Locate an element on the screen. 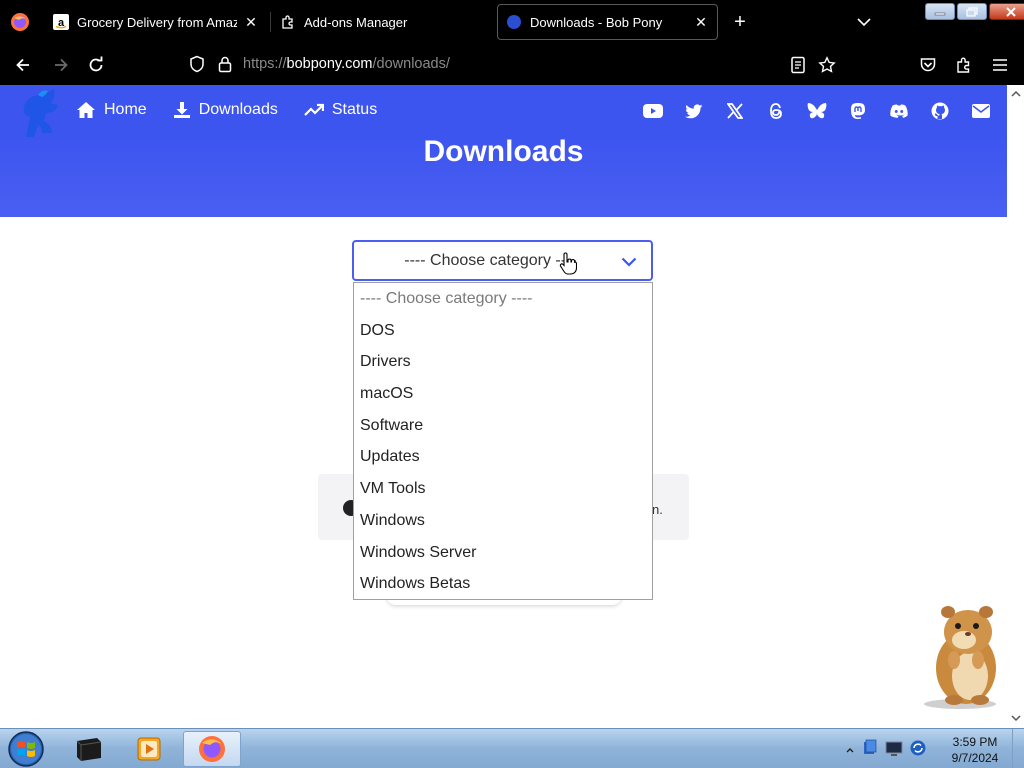 The height and width of the screenshot is (768, 1024). reload-icon is located at coordinates (96, 65).